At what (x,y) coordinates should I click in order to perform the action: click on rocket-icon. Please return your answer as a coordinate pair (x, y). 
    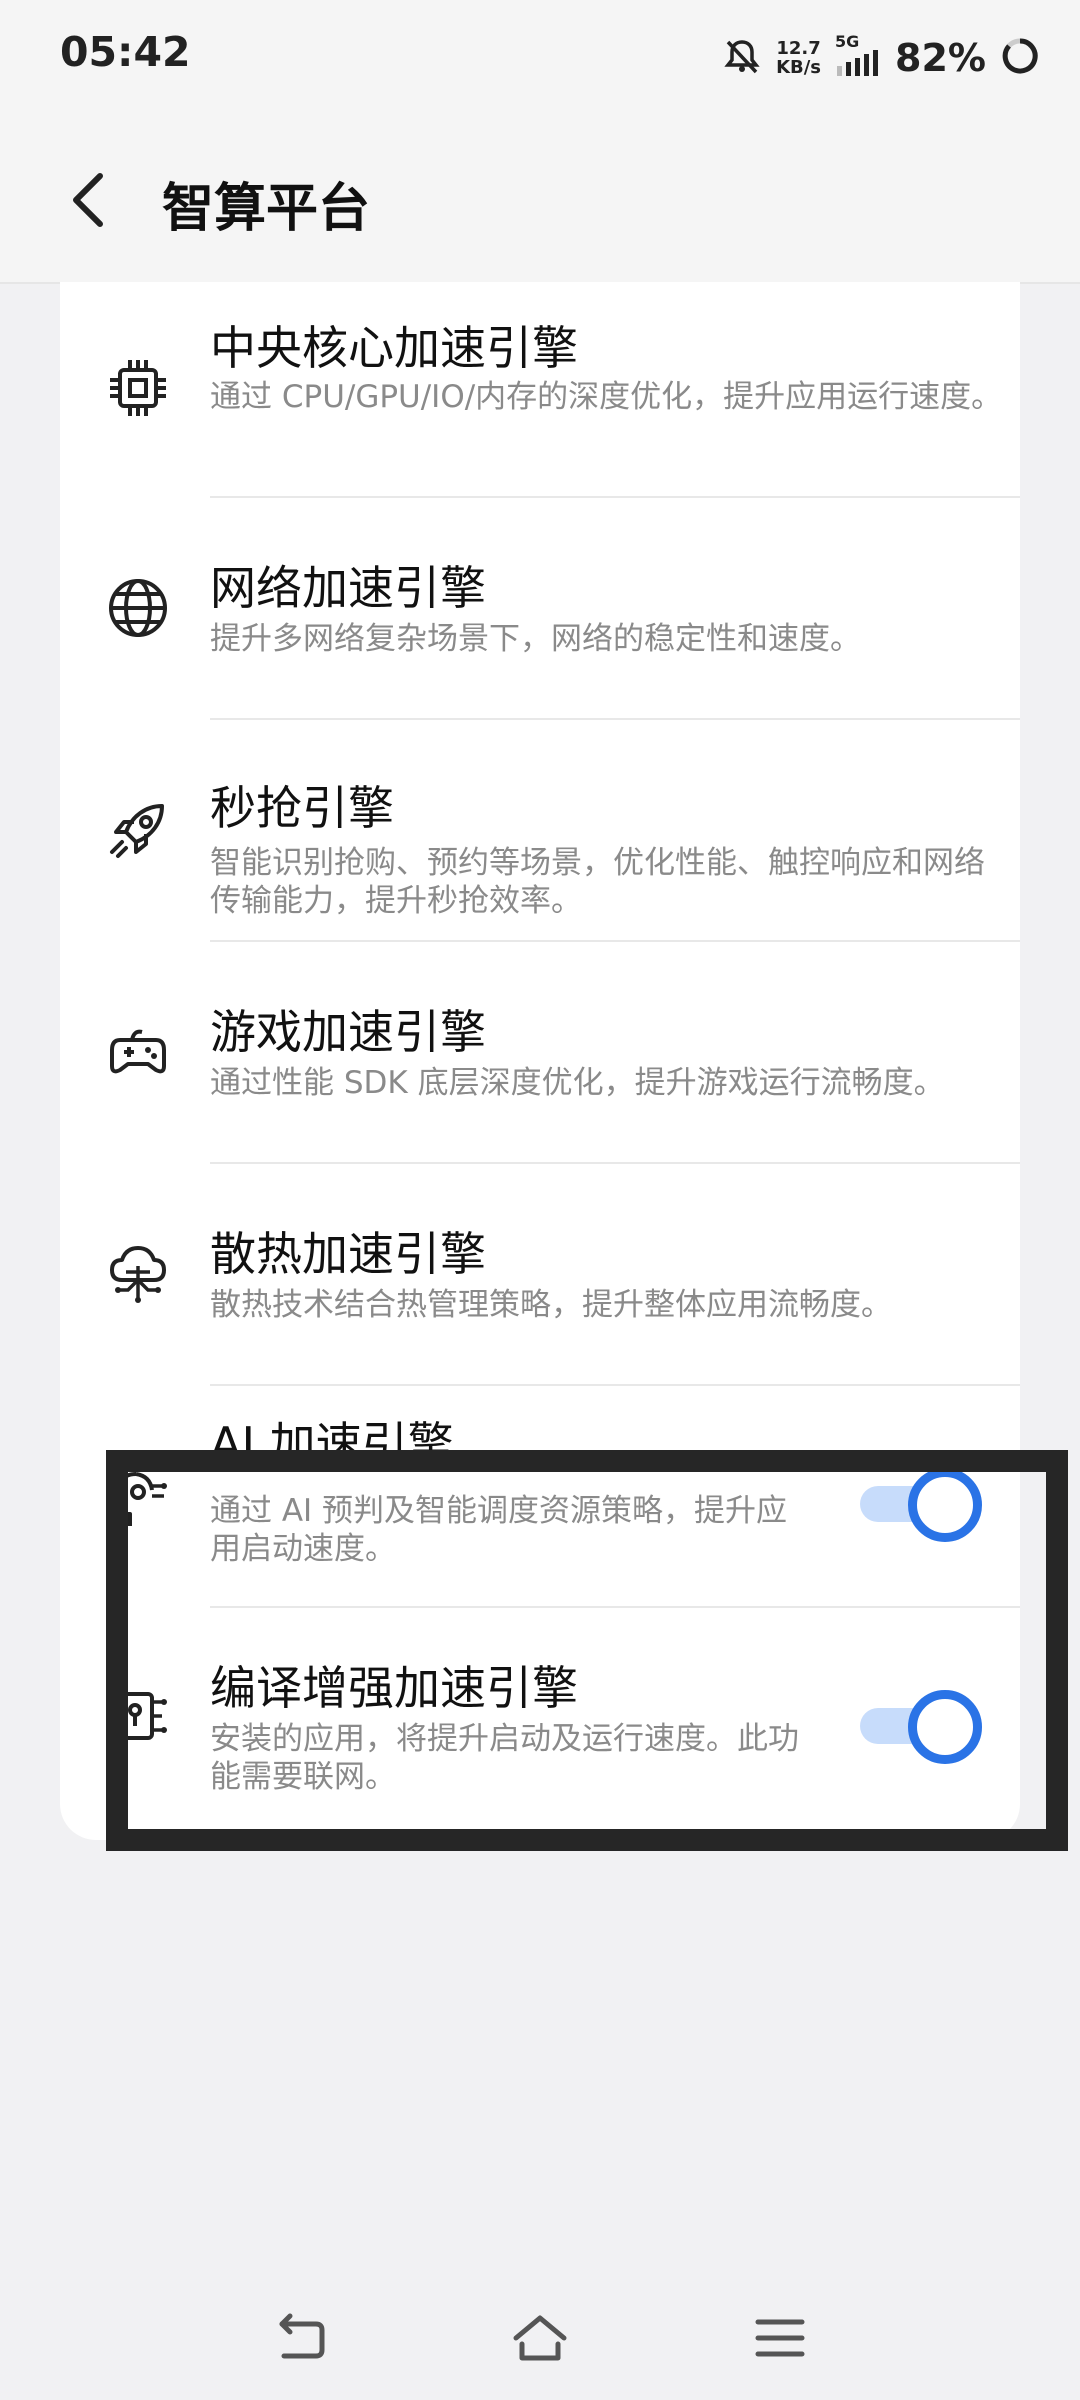
    Looking at the image, I should click on (138, 830).